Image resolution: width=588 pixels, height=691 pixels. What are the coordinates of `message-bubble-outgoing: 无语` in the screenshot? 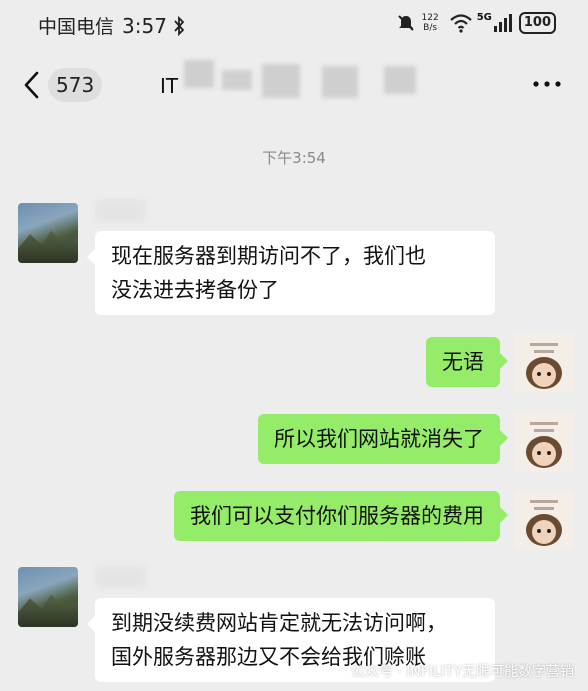 It's located at (467, 362).